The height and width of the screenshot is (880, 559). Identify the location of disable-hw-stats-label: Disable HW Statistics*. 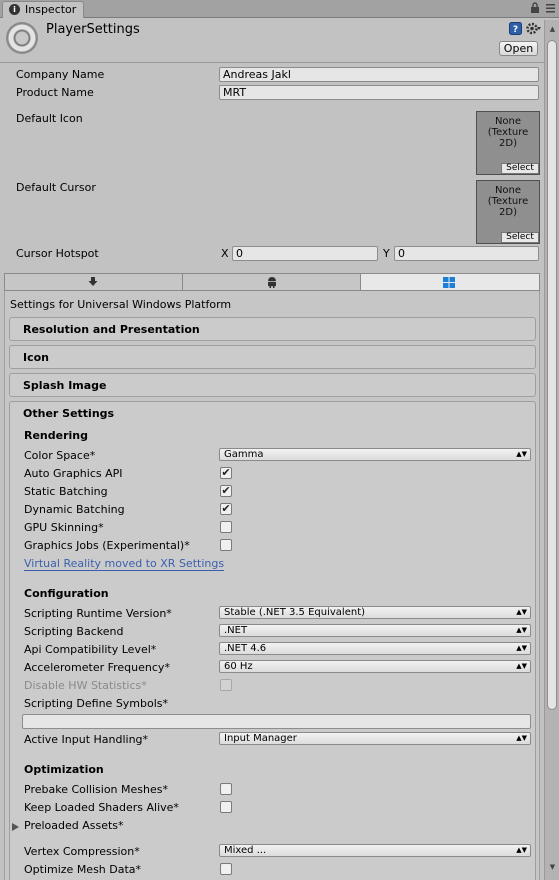
(85, 685).